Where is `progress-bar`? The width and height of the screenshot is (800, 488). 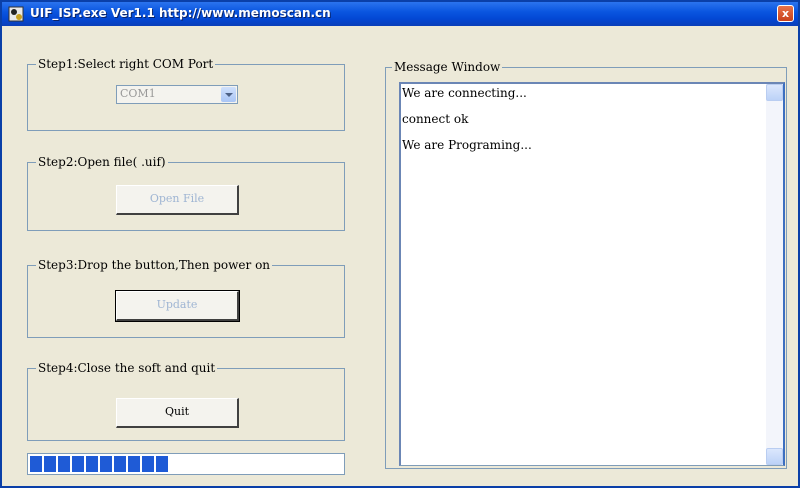 progress-bar is located at coordinates (186, 464).